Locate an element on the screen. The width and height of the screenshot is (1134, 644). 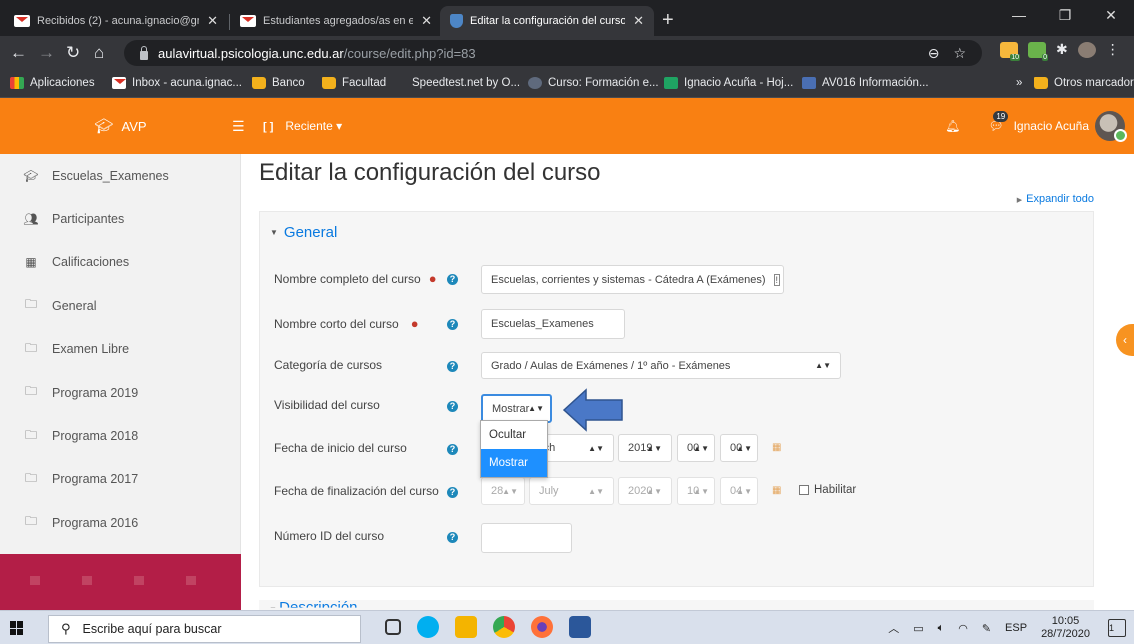
end-year-select: 2020 ▲▼ is located at coordinates (645, 491).